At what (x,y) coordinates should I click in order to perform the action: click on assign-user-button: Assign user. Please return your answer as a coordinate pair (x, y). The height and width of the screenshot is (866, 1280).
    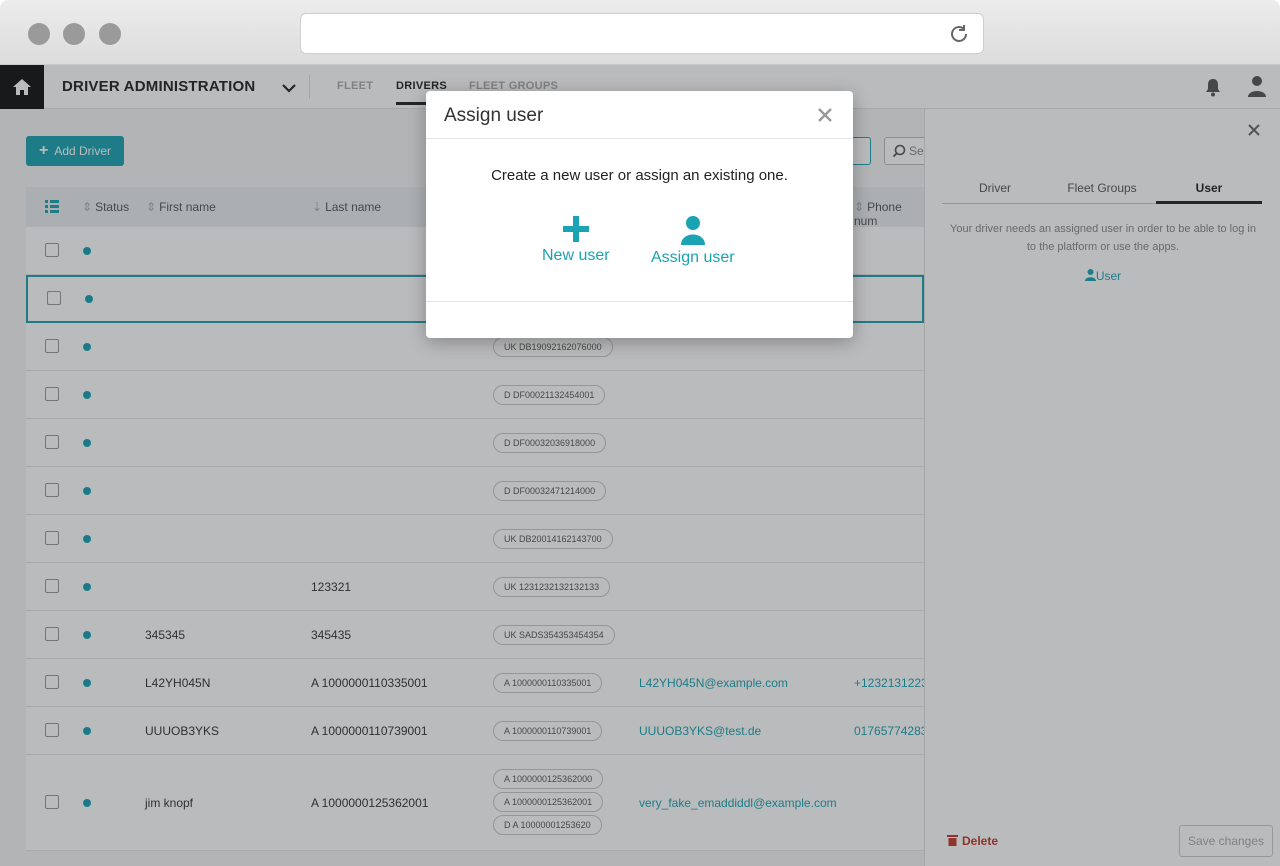
    Looking at the image, I should click on (693, 241).